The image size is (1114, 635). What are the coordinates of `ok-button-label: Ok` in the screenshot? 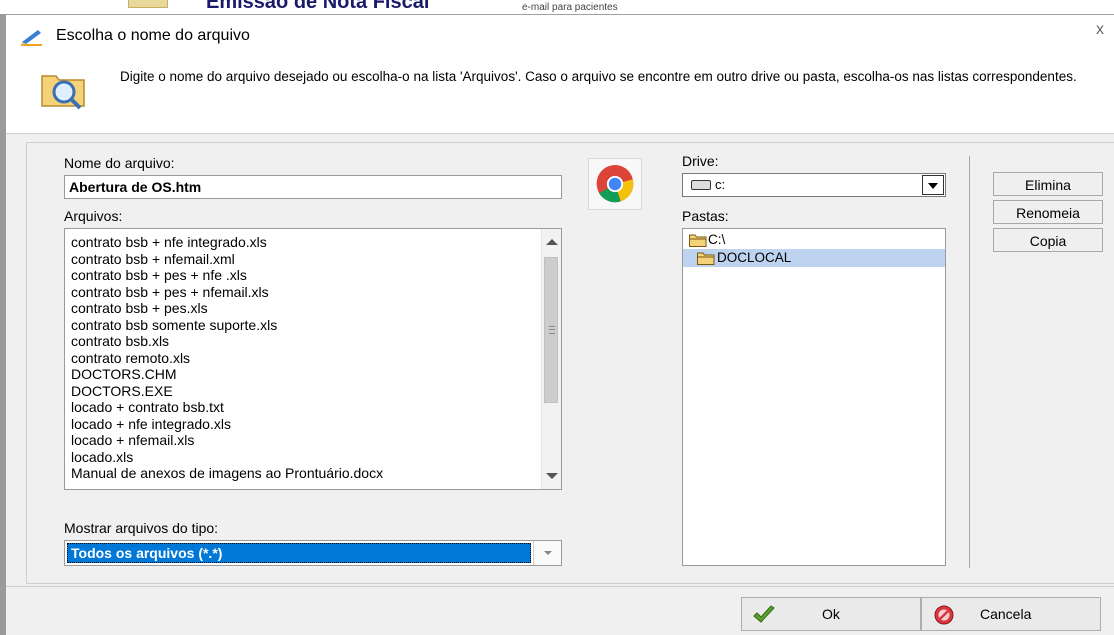 It's located at (831, 614).